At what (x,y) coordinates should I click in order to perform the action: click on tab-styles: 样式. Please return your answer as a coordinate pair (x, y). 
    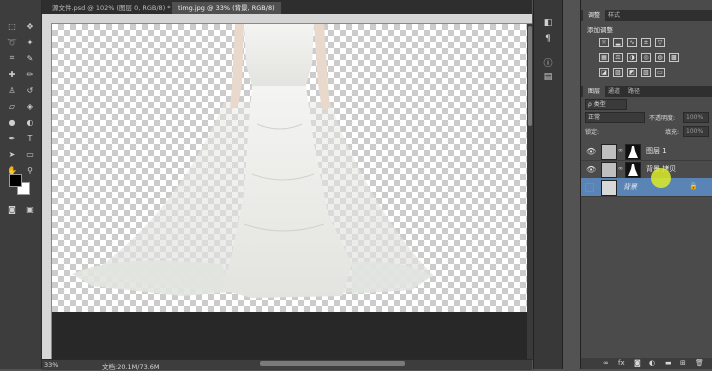
    Looking at the image, I should click on (614, 15).